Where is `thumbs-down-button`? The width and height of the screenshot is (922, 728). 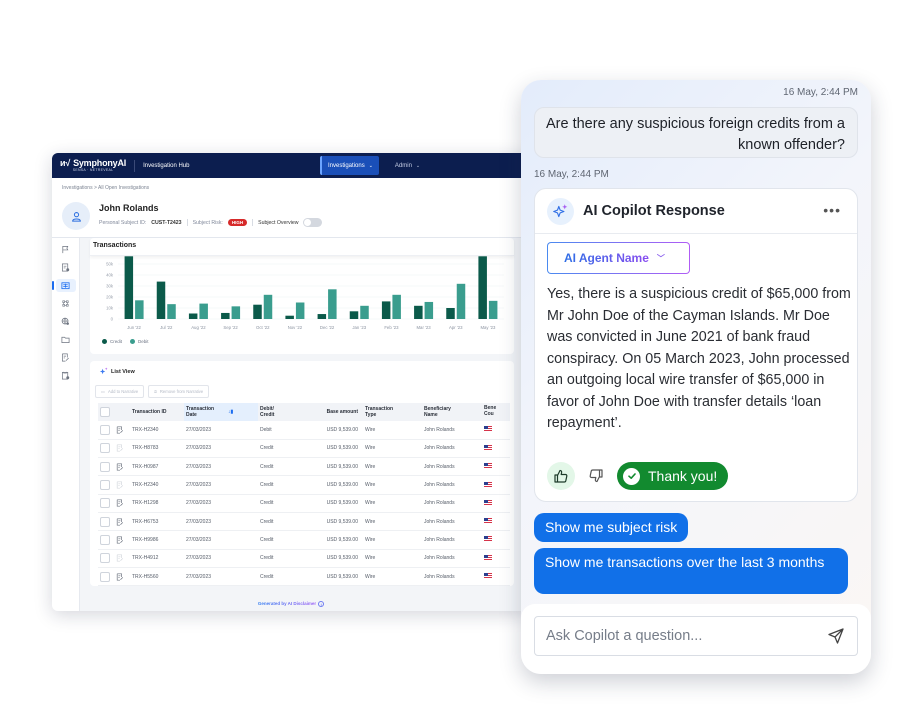 thumbs-down-button is located at coordinates (596, 476).